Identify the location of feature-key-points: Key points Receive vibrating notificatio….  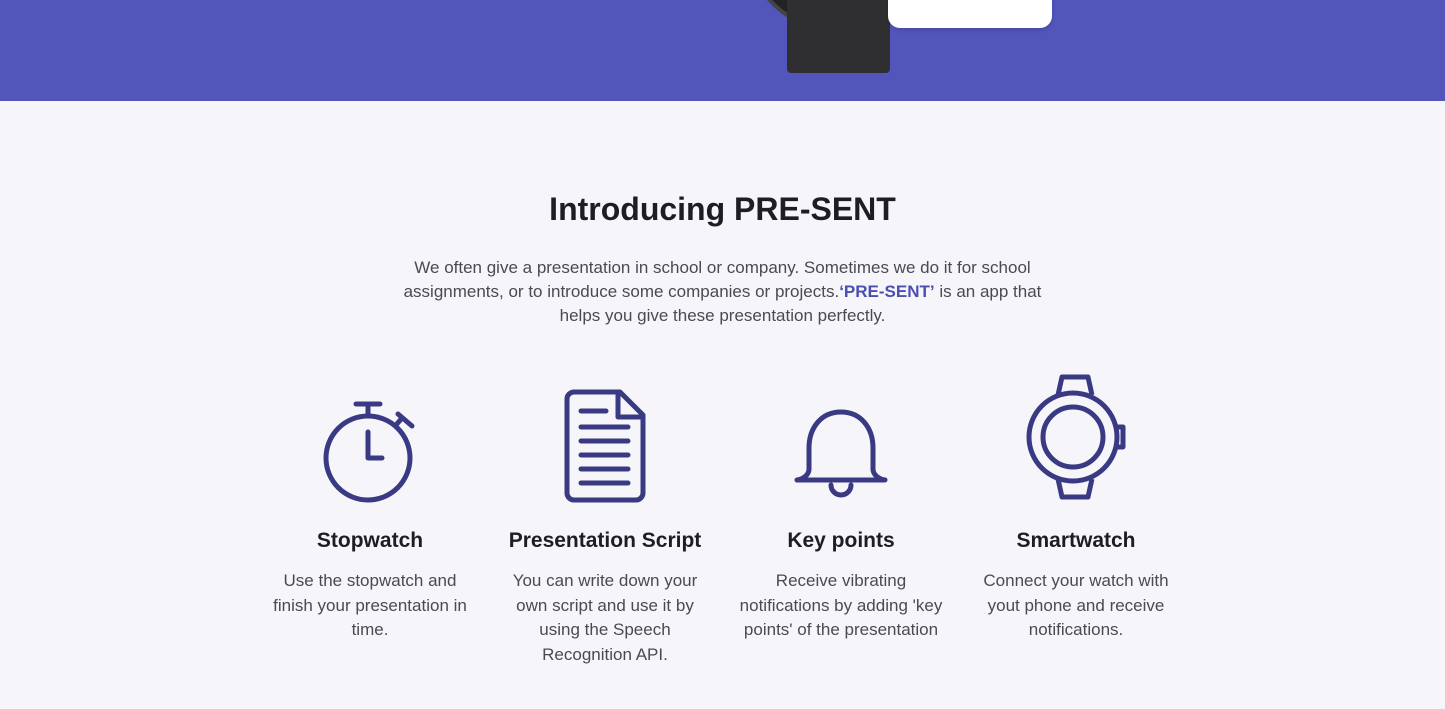
(841, 507).